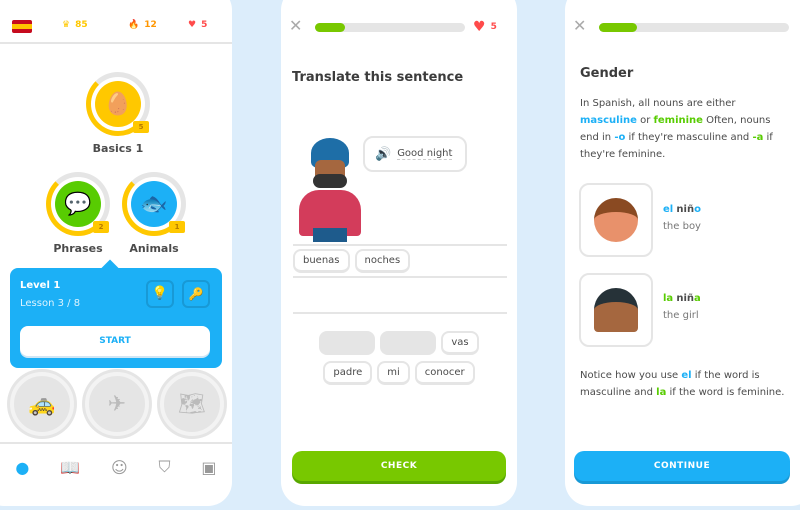  I want to click on speaker-icon: 🔊, so click(383, 154).